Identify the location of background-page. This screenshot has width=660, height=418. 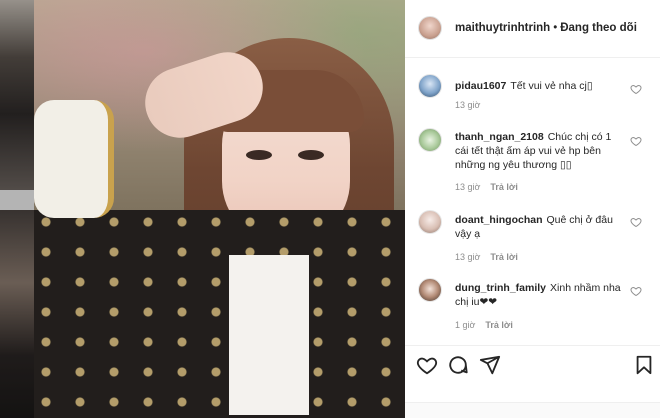
(17, 209).